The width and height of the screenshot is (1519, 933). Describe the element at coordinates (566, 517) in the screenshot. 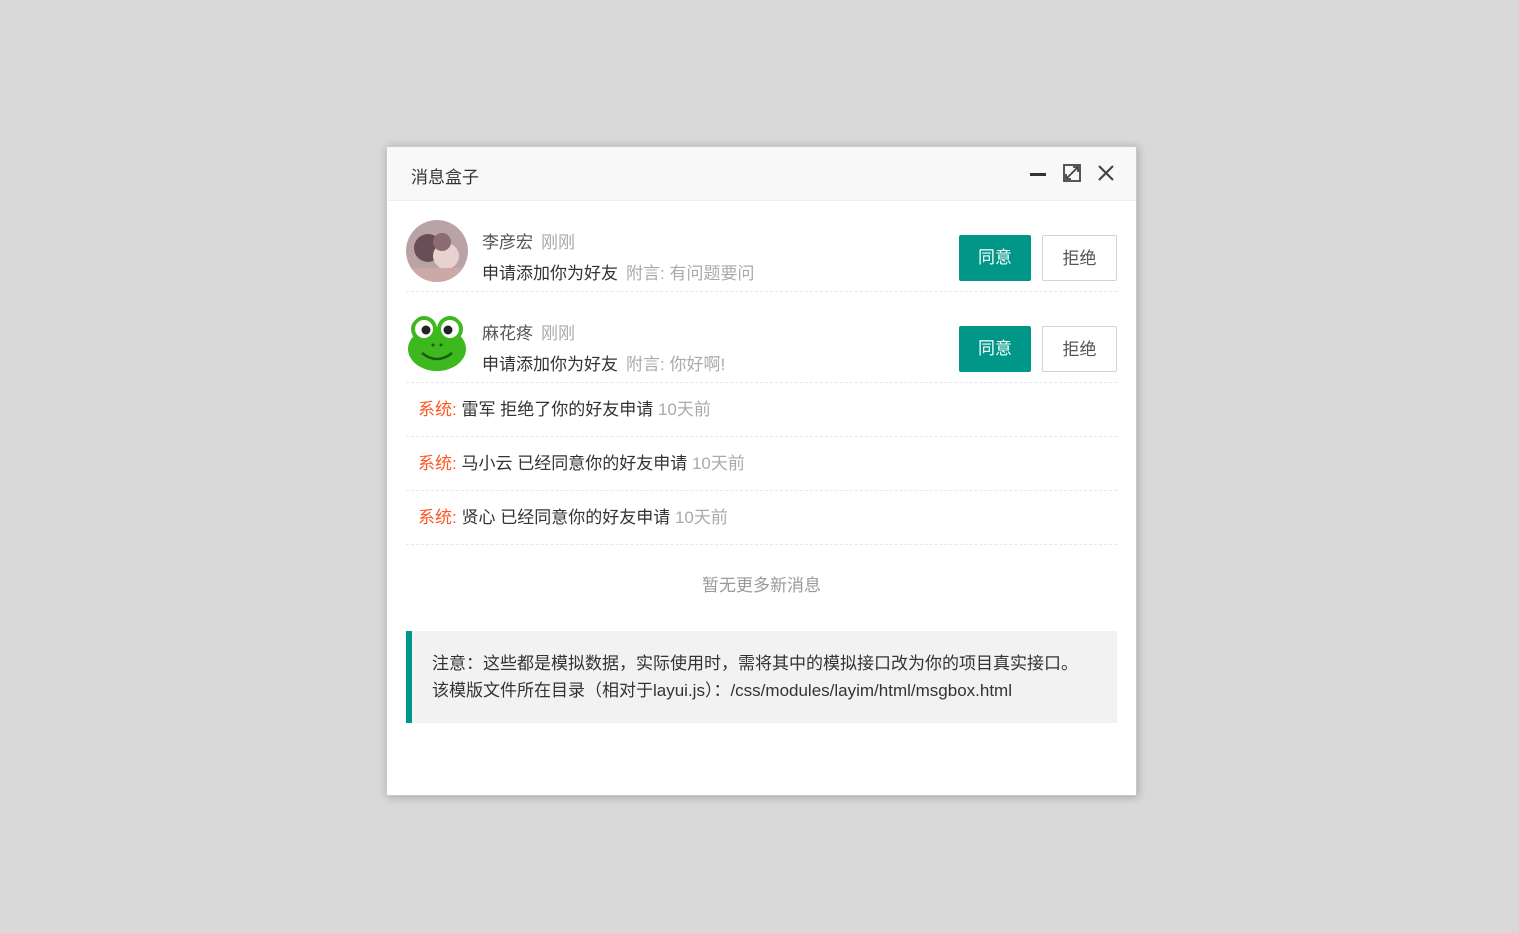

I see `system-text: 贤心 已经同意你的好友申请` at that location.